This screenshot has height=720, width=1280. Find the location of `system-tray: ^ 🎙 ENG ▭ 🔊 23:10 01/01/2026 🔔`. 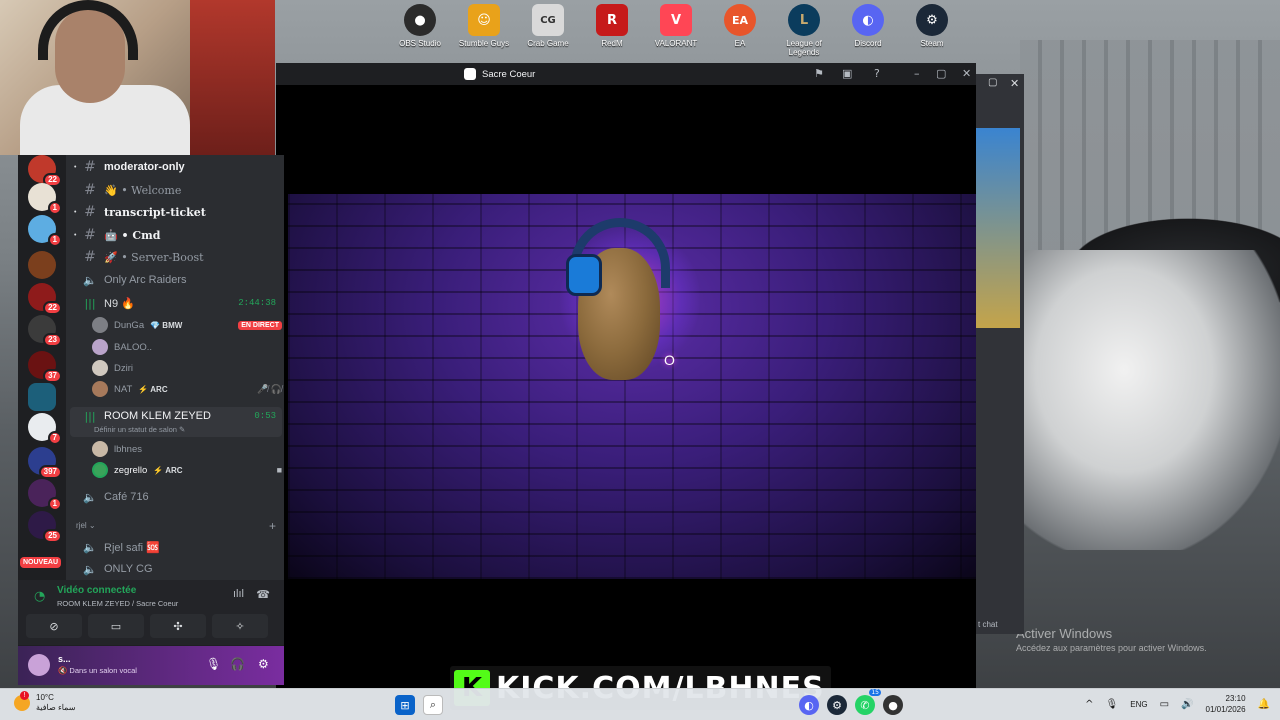

system-tray: ^ 🎙 ENG ▭ 🔊 23:10 01/01/2026 🔔 is located at coordinates (1177, 704).